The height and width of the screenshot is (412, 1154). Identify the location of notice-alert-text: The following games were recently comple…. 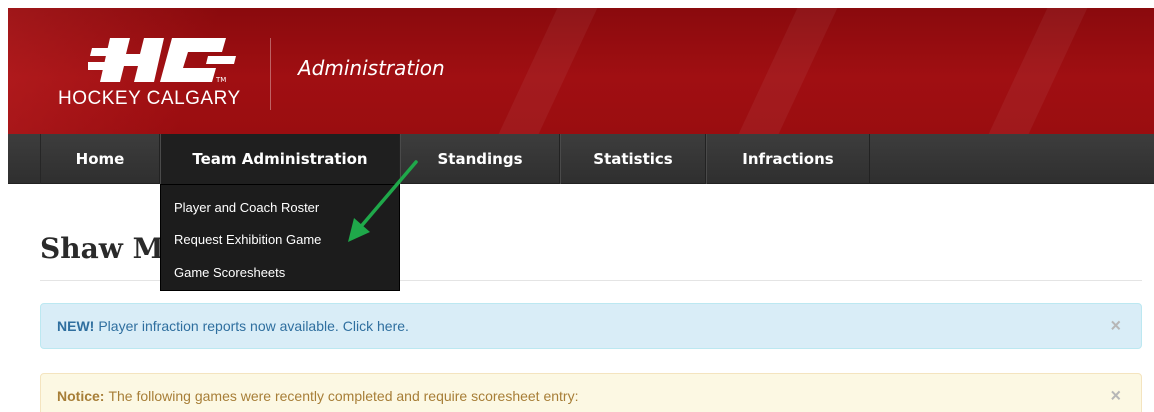
(343, 395).